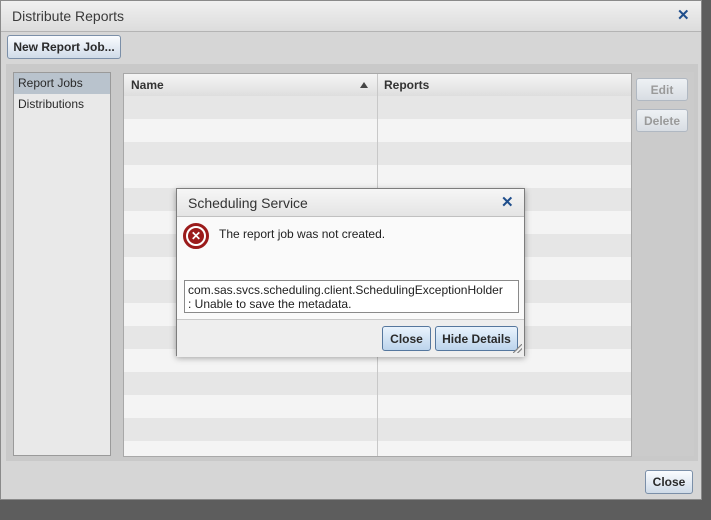  What do you see at coordinates (662, 120) in the screenshot?
I see `delete-button: Delete` at bounding box center [662, 120].